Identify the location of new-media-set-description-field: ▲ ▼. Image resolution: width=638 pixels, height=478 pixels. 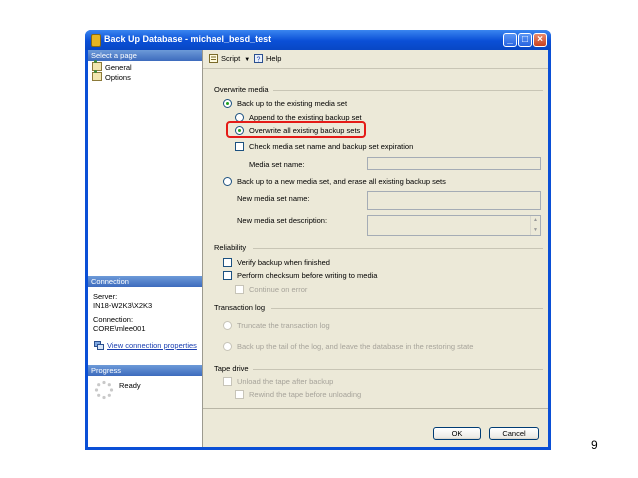
(454, 225).